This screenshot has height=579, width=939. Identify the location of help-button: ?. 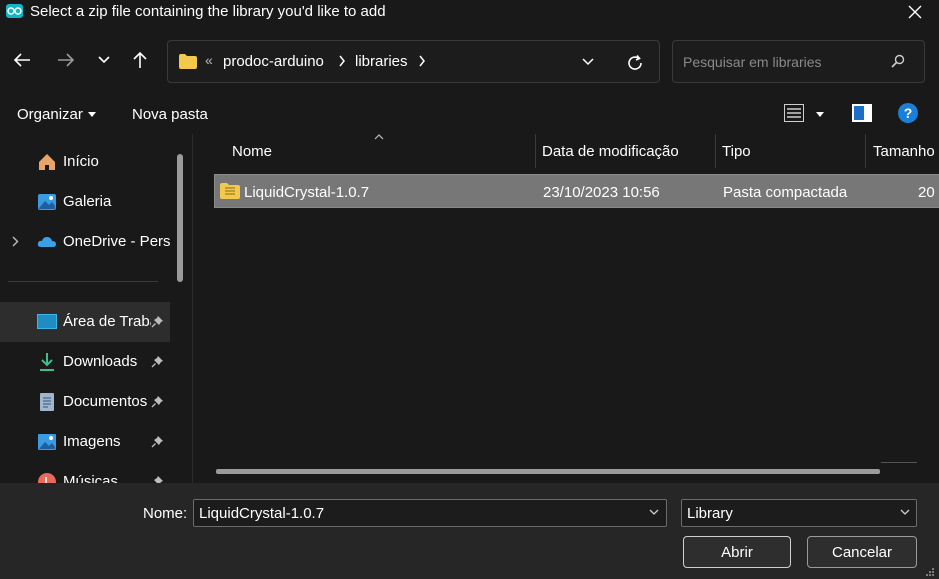
(908, 113).